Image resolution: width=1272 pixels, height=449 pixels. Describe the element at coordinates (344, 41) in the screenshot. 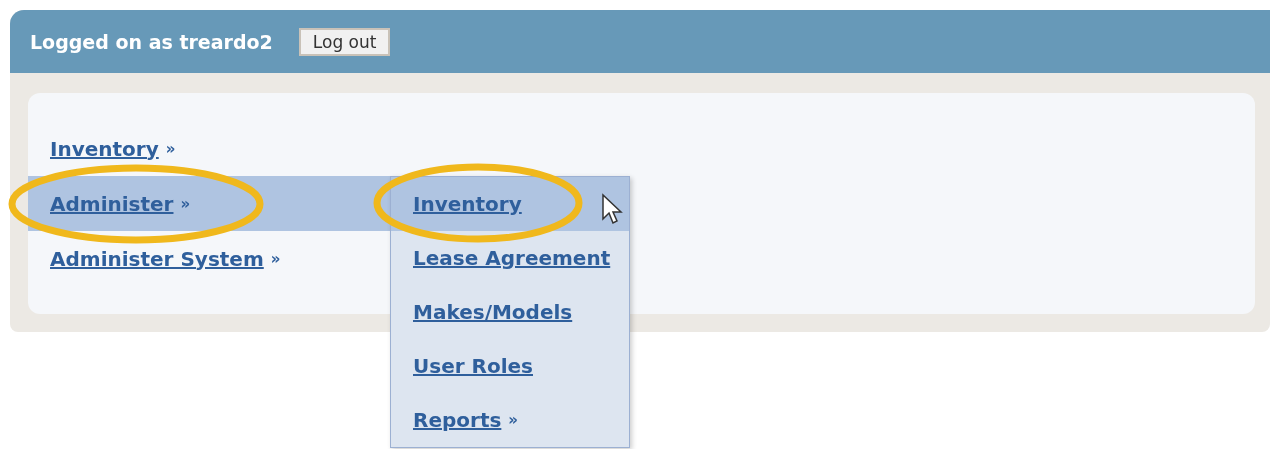

I see `logout-button: Log out` at that location.